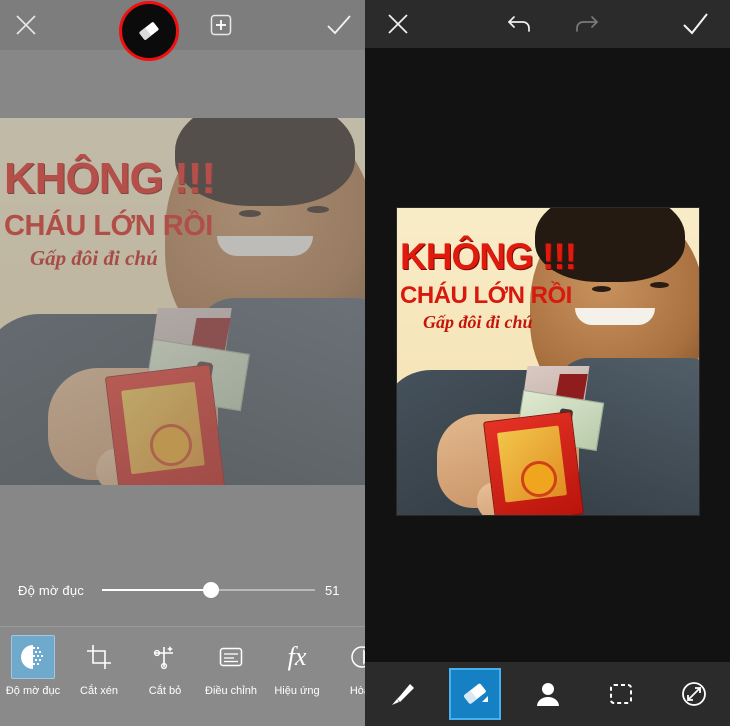 The height and width of the screenshot is (726, 730). I want to click on eraser-icon-box, so click(474, 694).